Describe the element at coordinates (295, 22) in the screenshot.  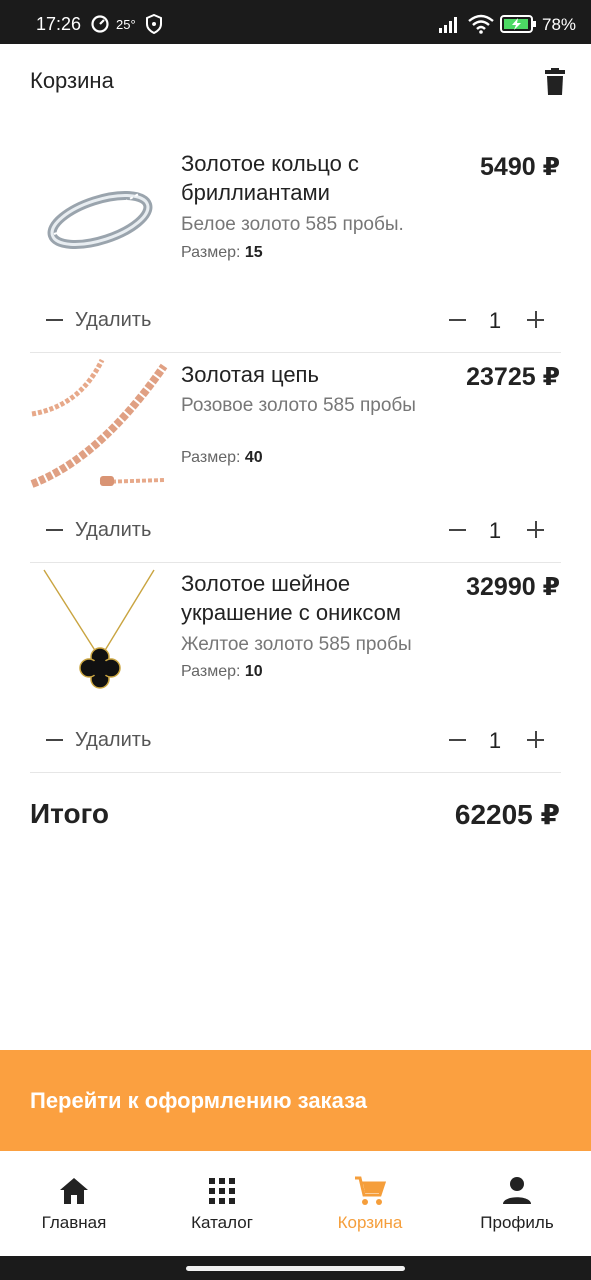
I see `status-bar: 17:26 25° 78%` at that location.